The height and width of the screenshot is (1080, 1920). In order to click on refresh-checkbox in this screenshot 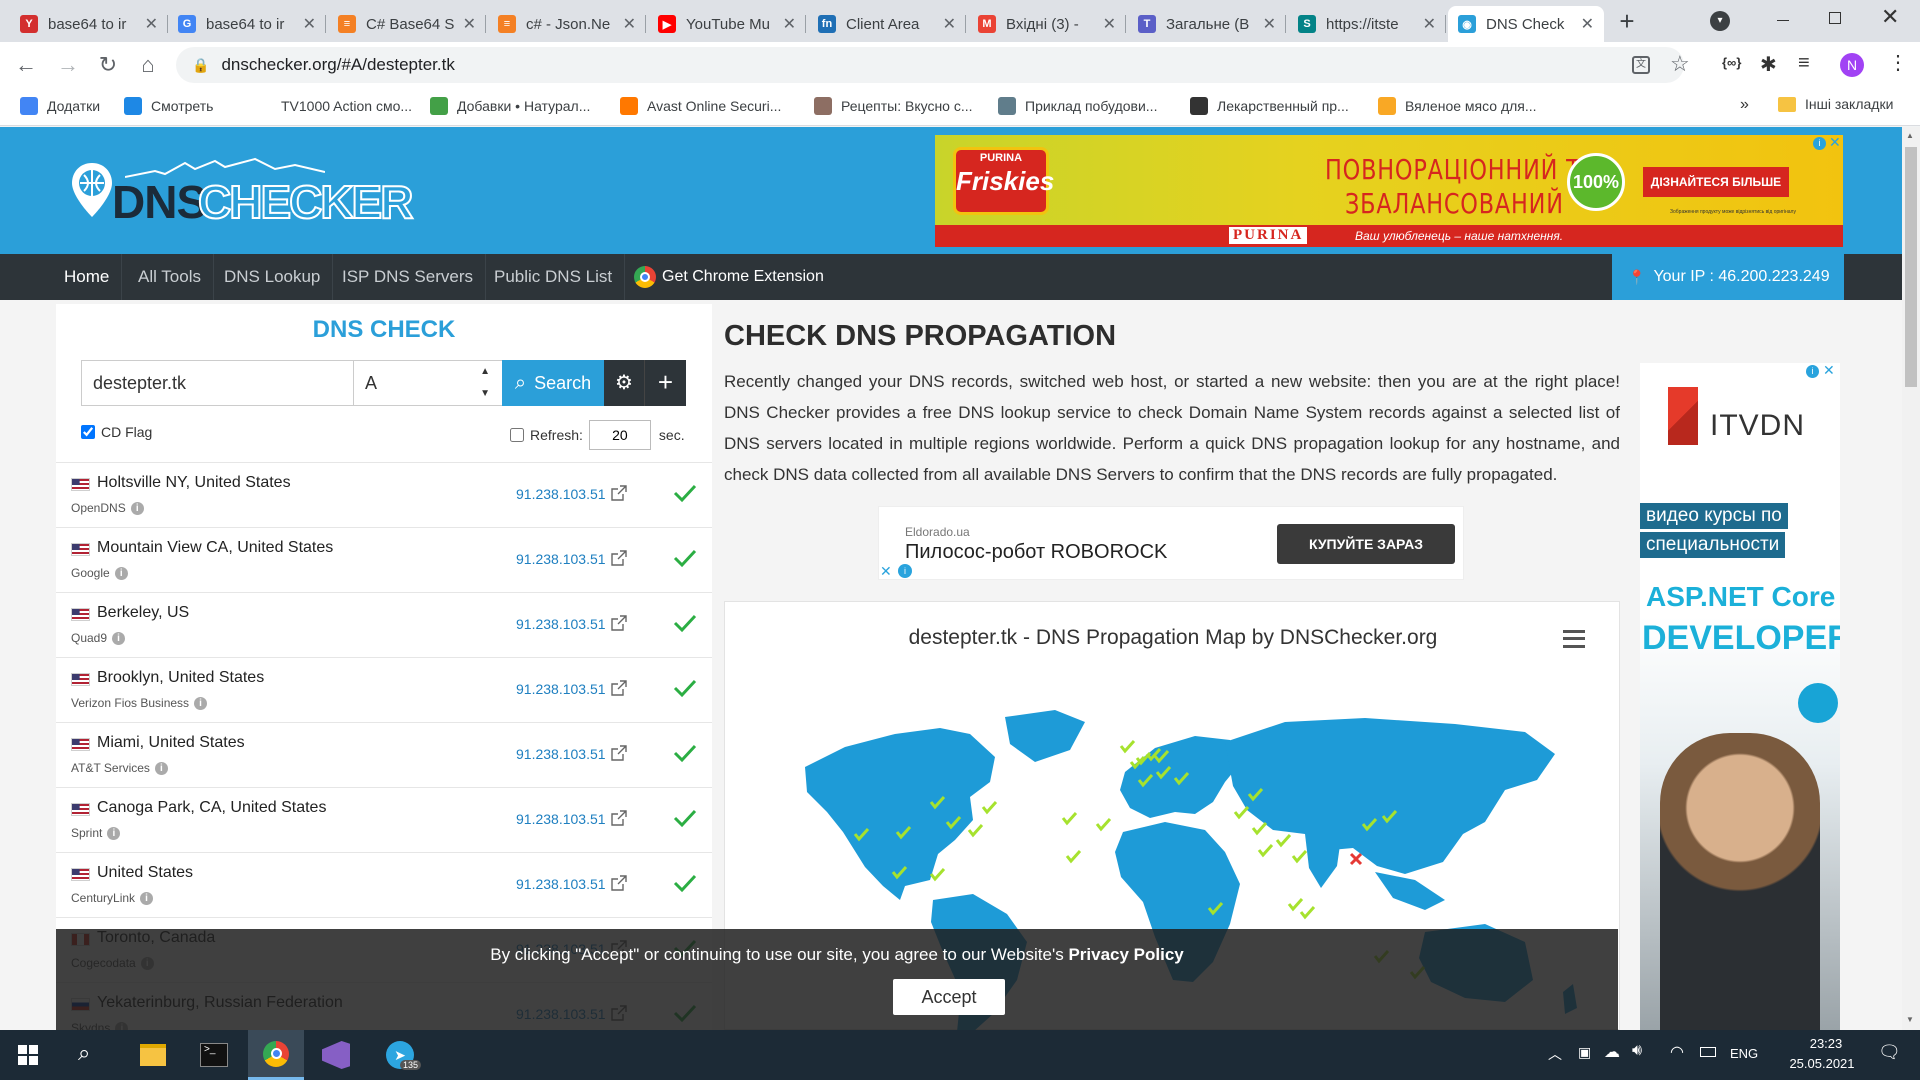, I will do `click(517, 435)`.